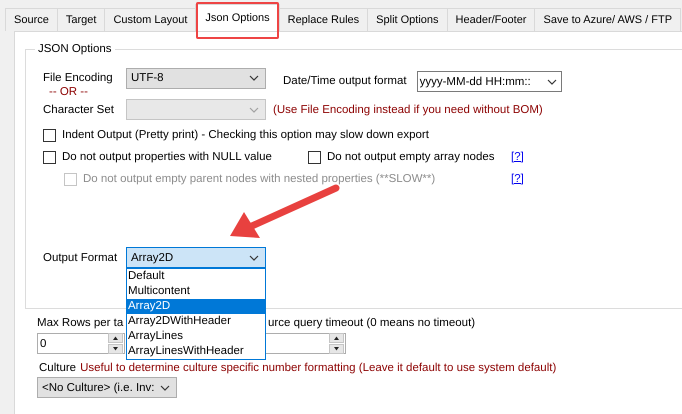 Image resolution: width=682 pixels, height=414 pixels. Describe the element at coordinates (196, 291) in the screenshot. I see `dropdown-option: Multicontent` at that location.